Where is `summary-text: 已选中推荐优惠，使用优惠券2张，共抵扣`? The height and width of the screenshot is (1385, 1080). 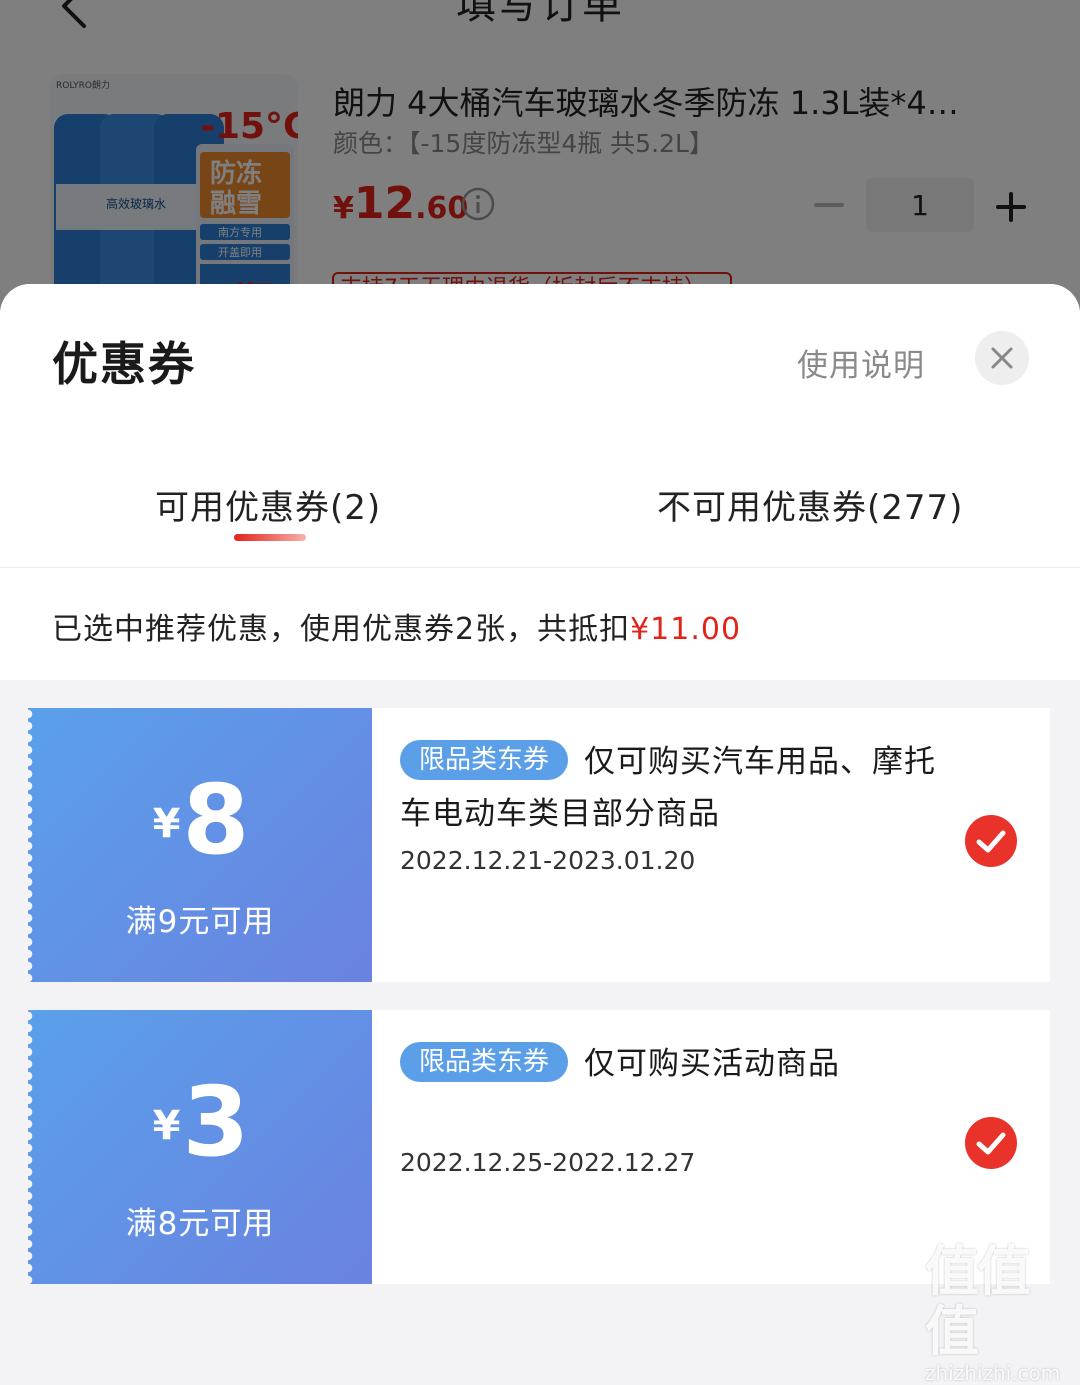 summary-text: 已选中推荐优惠，使用优惠券2张，共抵扣 is located at coordinates (341, 629).